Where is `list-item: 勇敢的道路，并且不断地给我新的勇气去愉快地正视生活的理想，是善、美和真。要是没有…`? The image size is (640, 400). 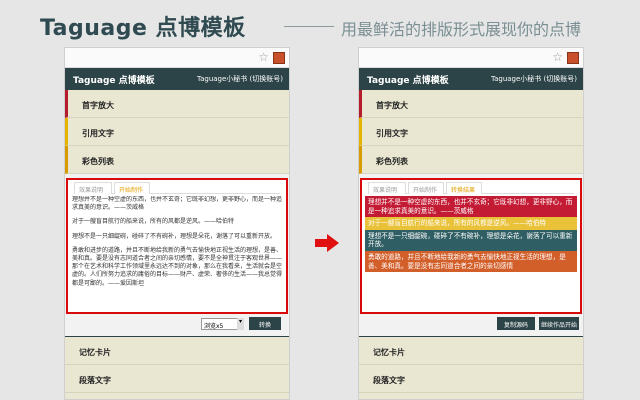 list-item: 勇敢的道路，并且不断地给我新的勇气去愉快地正视生活的理想，是善、美和真。要是没有… is located at coordinates (471, 261).